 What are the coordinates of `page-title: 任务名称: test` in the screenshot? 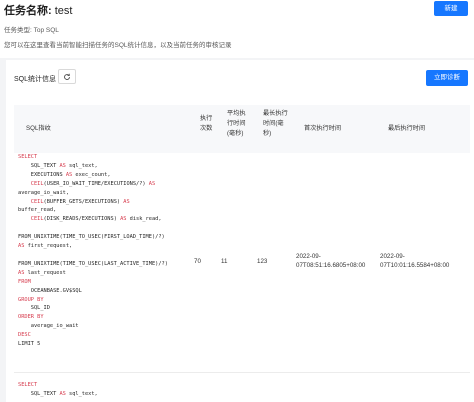 It's located at (38, 10).